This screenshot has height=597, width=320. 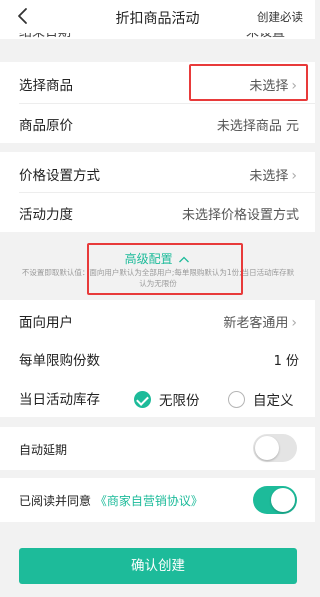 I want to click on price-method-row: 价格设置方式 未选择 ›, so click(x=158, y=173).